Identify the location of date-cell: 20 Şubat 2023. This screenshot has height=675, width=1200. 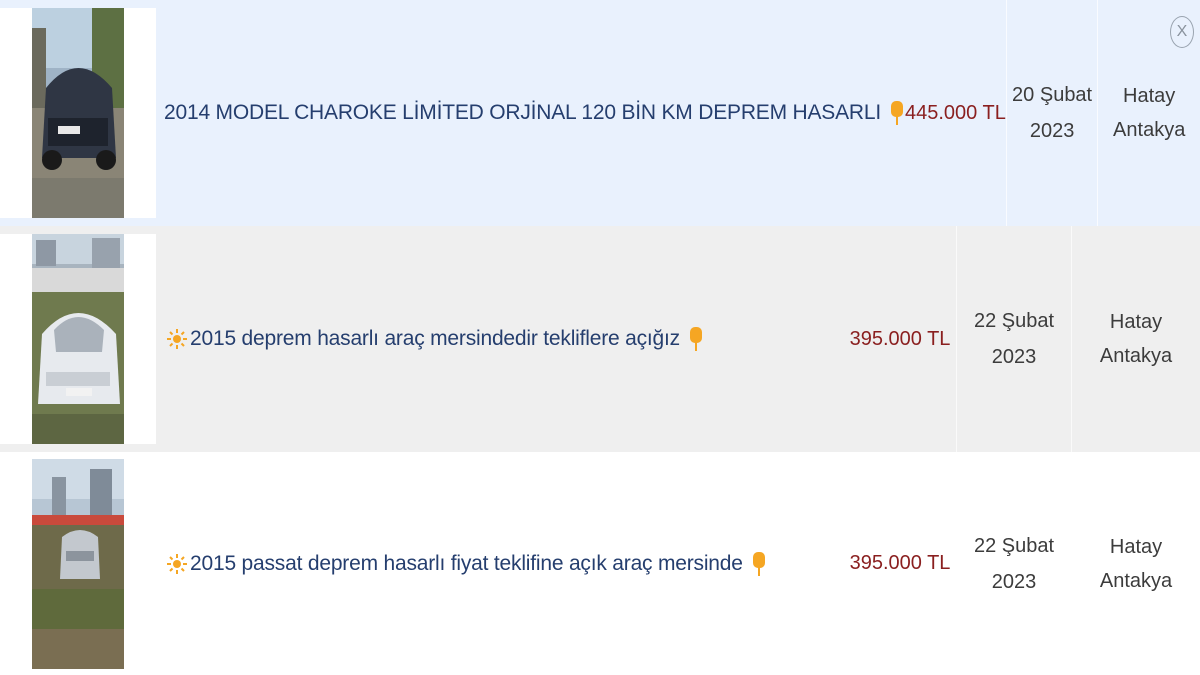
(1051, 113).